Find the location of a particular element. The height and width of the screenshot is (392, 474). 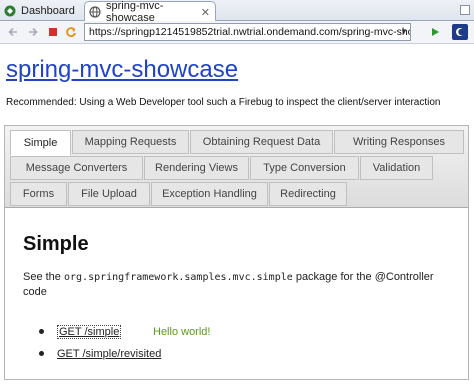

get-simple-revisited-link: GET /simple/revisited is located at coordinates (109, 354).